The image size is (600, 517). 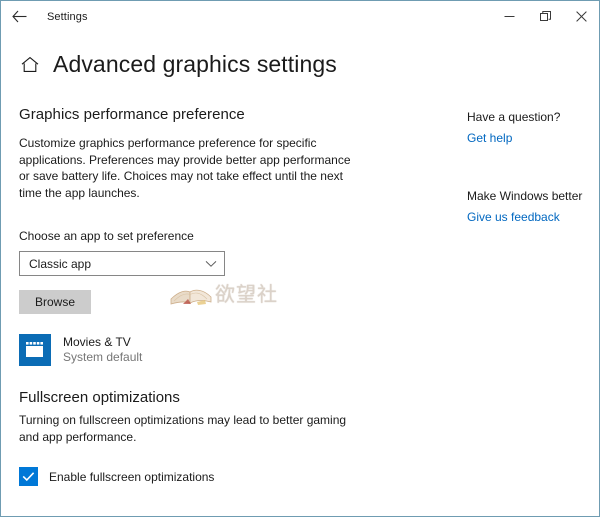 I want to click on browse-button: Browse, so click(x=55, y=302).